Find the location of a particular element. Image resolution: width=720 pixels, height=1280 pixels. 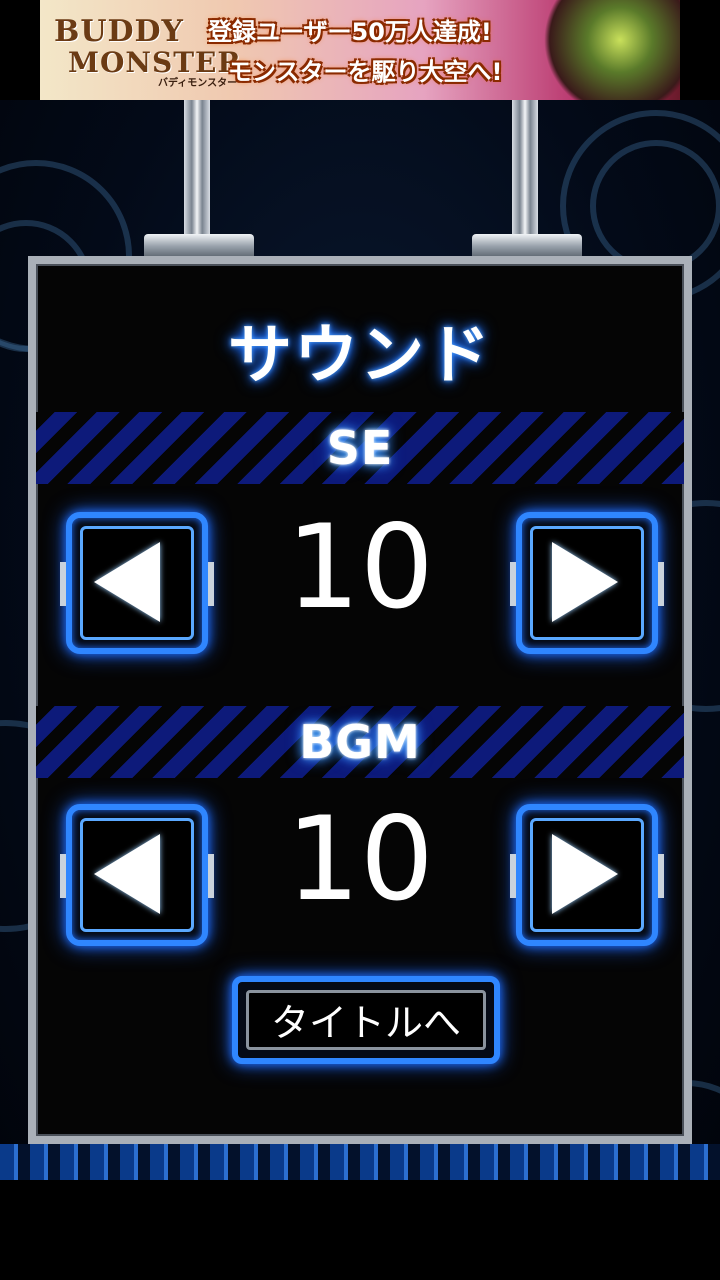

back-to-title-label: タイトルへ is located at coordinates (366, 1020).